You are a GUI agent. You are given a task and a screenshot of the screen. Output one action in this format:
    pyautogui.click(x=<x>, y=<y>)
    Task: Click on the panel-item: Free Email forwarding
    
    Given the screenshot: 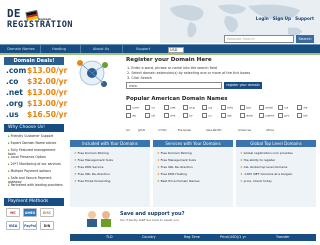 What is the action you would take?
    pyautogui.click(x=92, y=181)
    